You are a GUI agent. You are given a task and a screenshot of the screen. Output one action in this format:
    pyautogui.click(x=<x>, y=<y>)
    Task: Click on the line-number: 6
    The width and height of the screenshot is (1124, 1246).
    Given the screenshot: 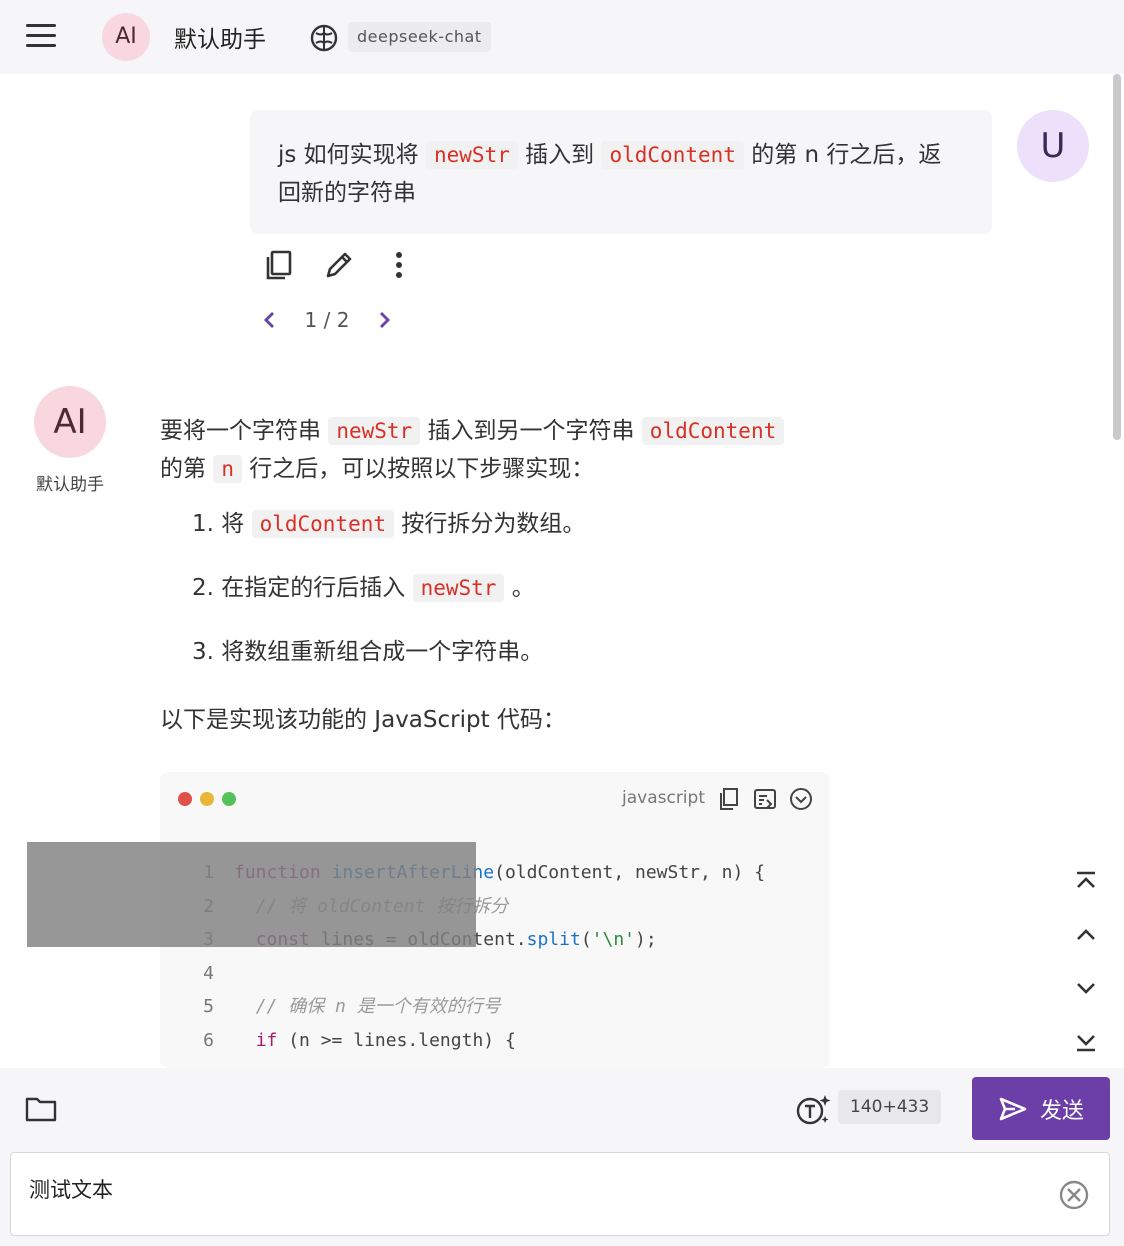 What is the action you would take?
    pyautogui.click(x=208, y=1040)
    